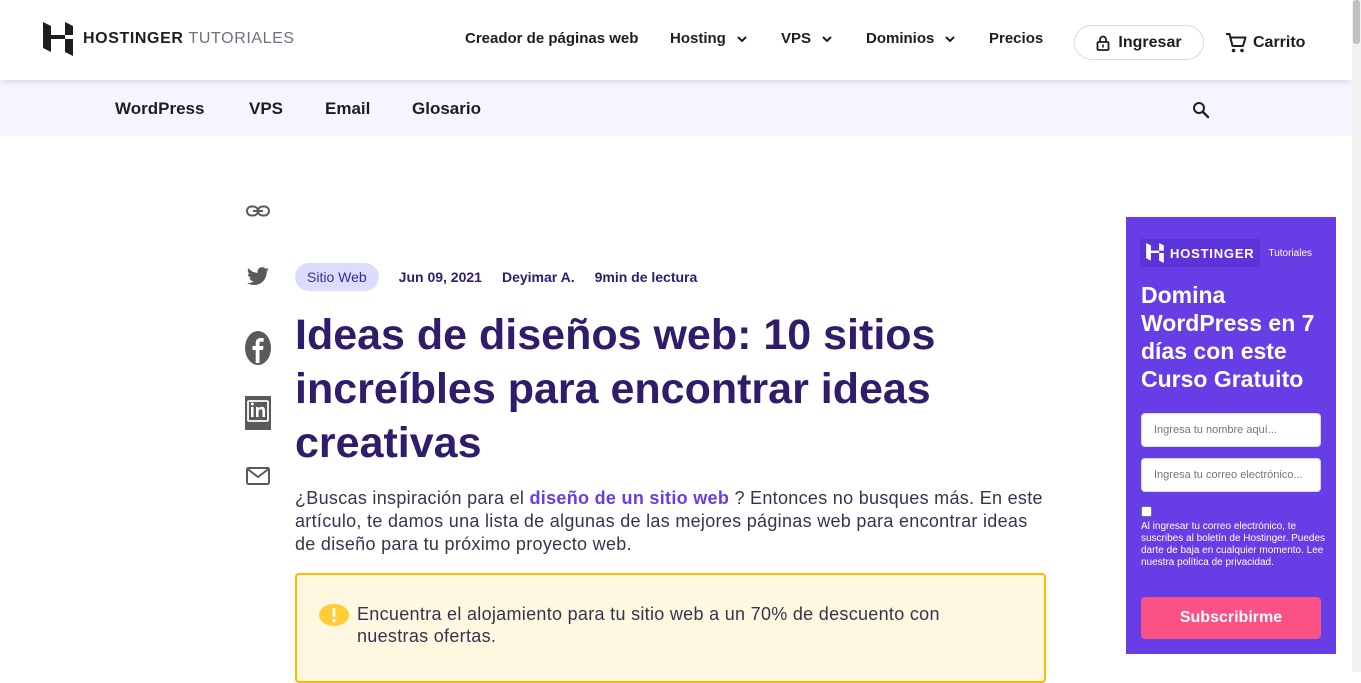 This screenshot has height=683, width=1361. I want to click on share-facebook-button, so click(258, 348).